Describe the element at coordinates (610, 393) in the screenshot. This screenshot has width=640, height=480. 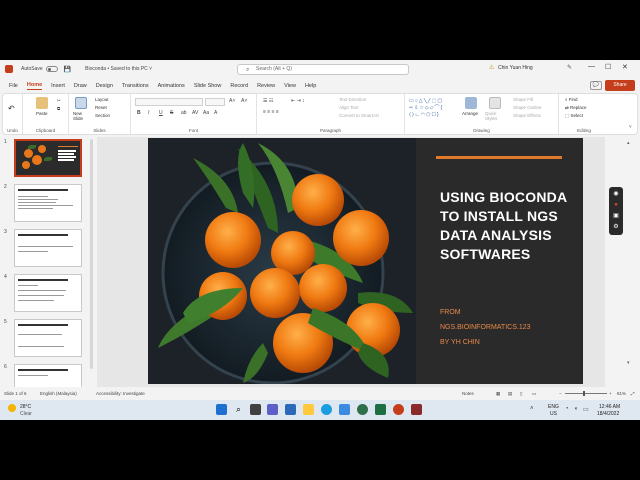
I see `zoom-in-icon: +` at that location.